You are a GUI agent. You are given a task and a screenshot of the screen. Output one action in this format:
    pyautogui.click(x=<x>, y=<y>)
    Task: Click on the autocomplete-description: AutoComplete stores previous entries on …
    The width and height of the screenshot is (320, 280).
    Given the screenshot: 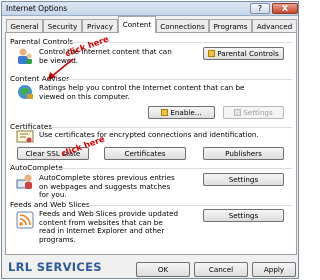 What is the action you would take?
    pyautogui.click(x=107, y=186)
    